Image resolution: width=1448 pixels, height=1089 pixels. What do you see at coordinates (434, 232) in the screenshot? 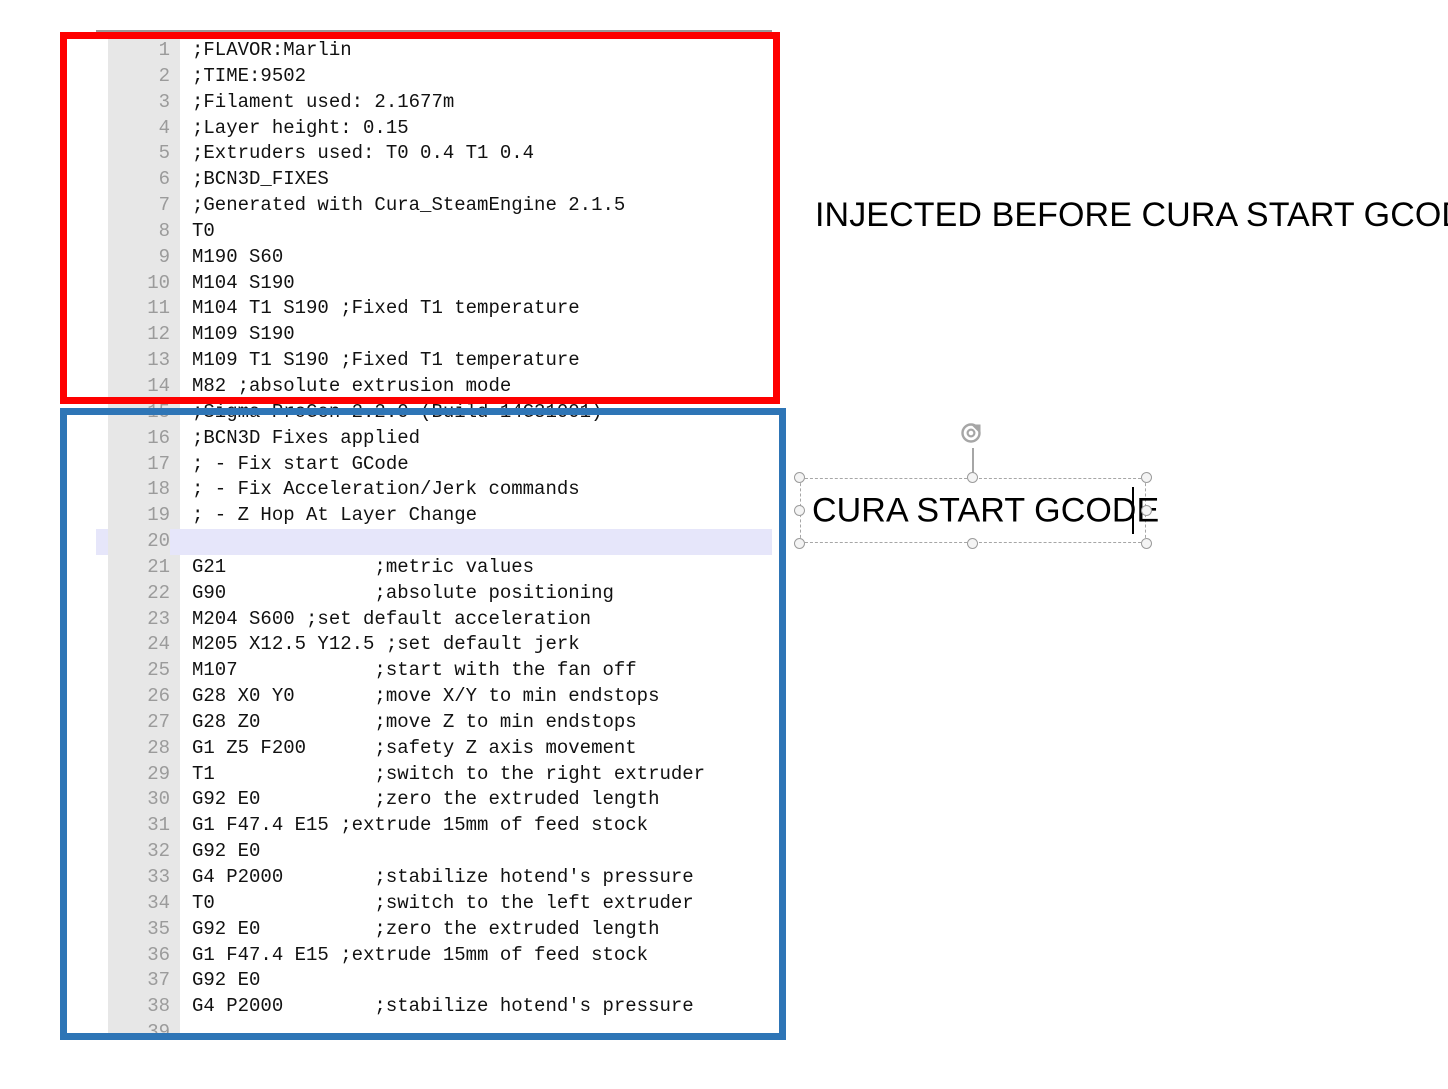
I see `code-line: 8 T0` at bounding box center [434, 232].